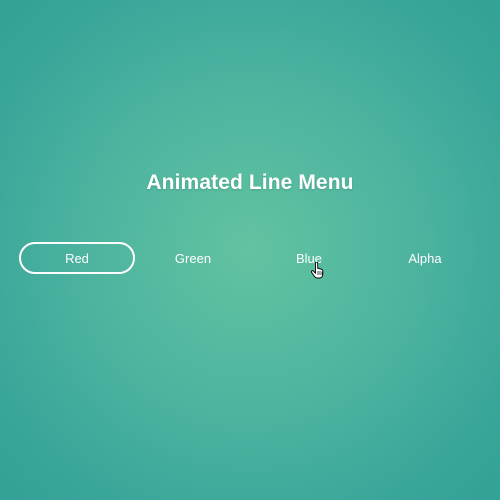 This screenshot has width=500, height=500. I want to click on menu-item-label: Red, so click(77, 258).